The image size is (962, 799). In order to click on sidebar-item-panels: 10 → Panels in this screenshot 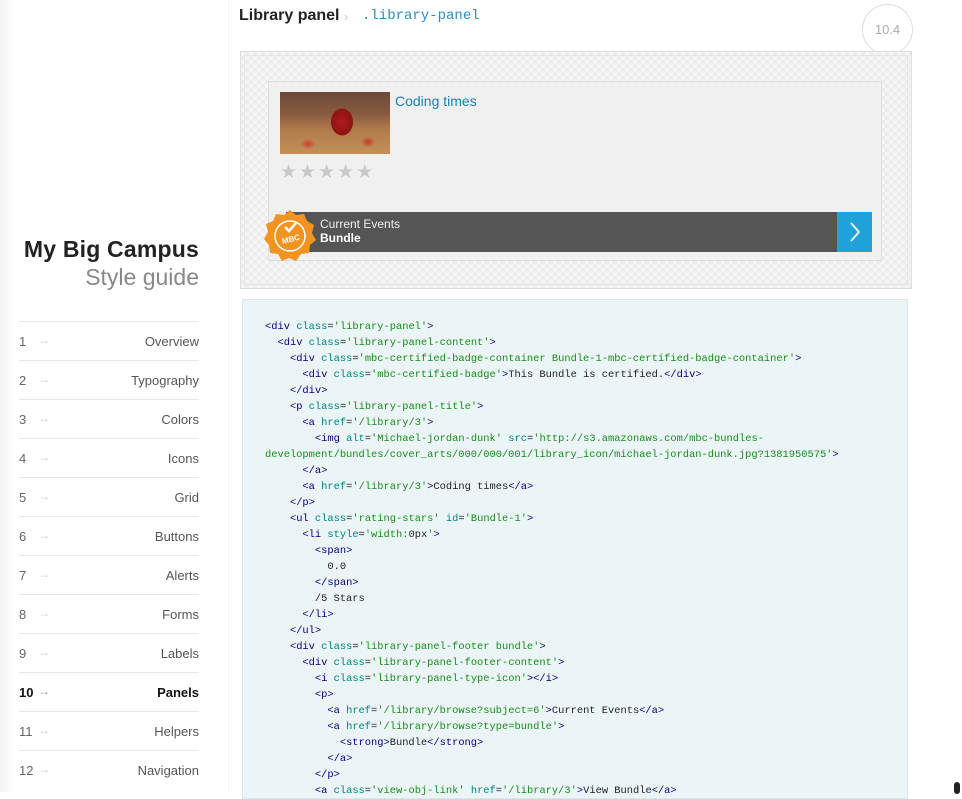, I will do `click(109, 691)`.